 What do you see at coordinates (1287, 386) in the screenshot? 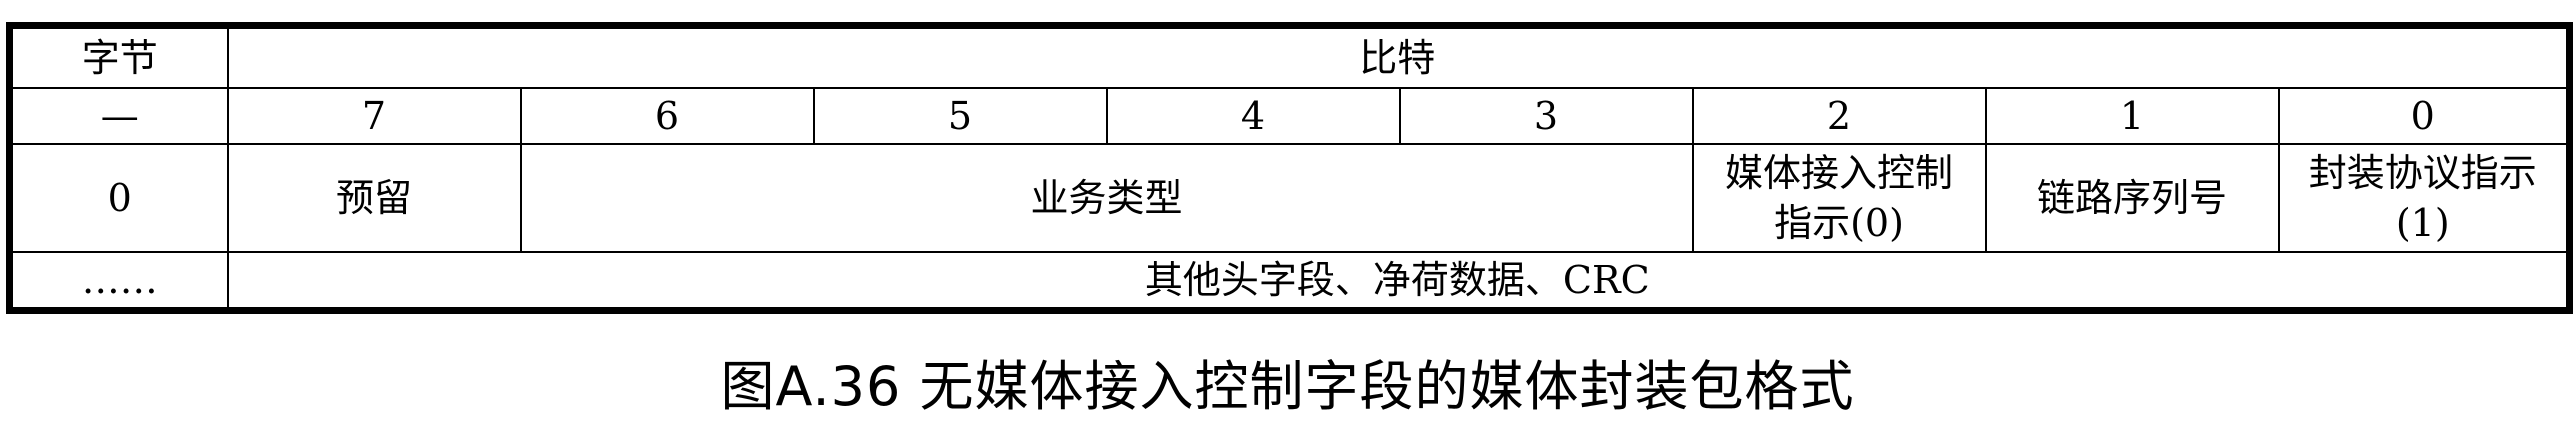
I see `figure-caption: 图A.36 无媒体接入控制字段的媒体封装包格式` at bounding box center [1287, 386].